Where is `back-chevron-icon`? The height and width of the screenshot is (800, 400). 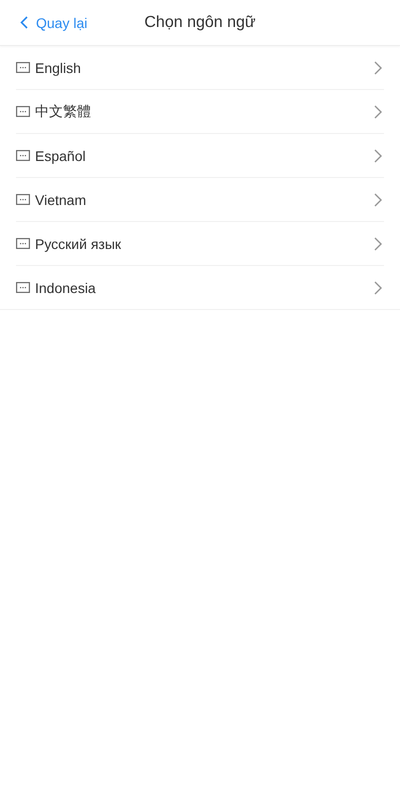 back-chevron-icon is located at coordinates (24, 22).